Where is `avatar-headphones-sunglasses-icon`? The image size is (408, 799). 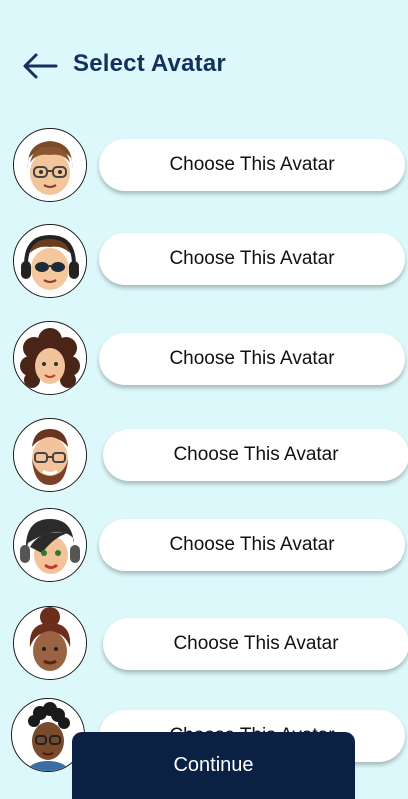
avatar-headphones-sunglasses-icon is located at coordinates (50, 261).